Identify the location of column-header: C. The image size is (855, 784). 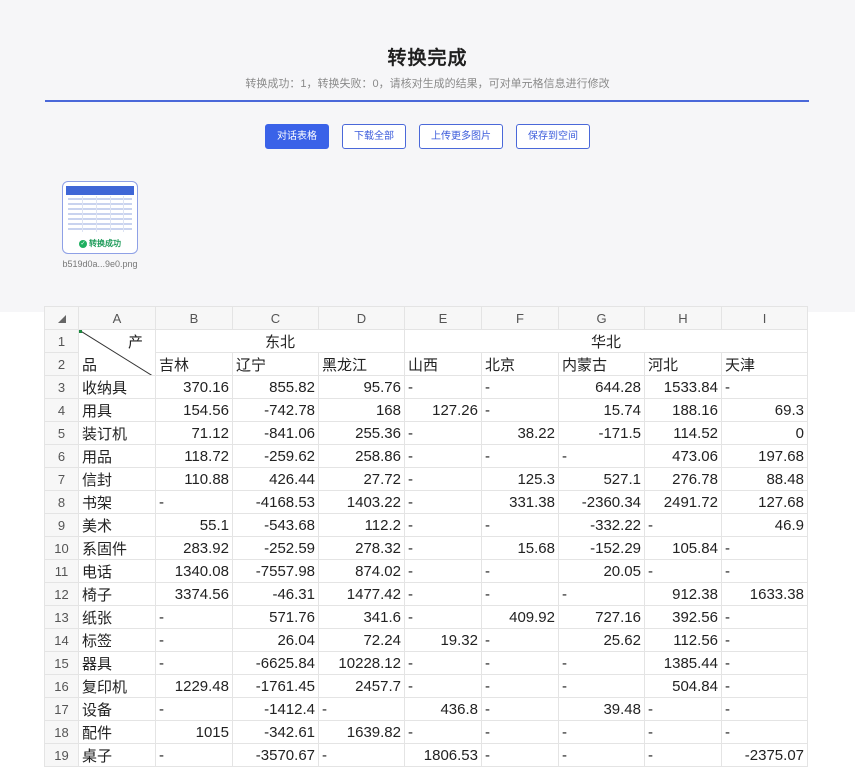
(275, 318).